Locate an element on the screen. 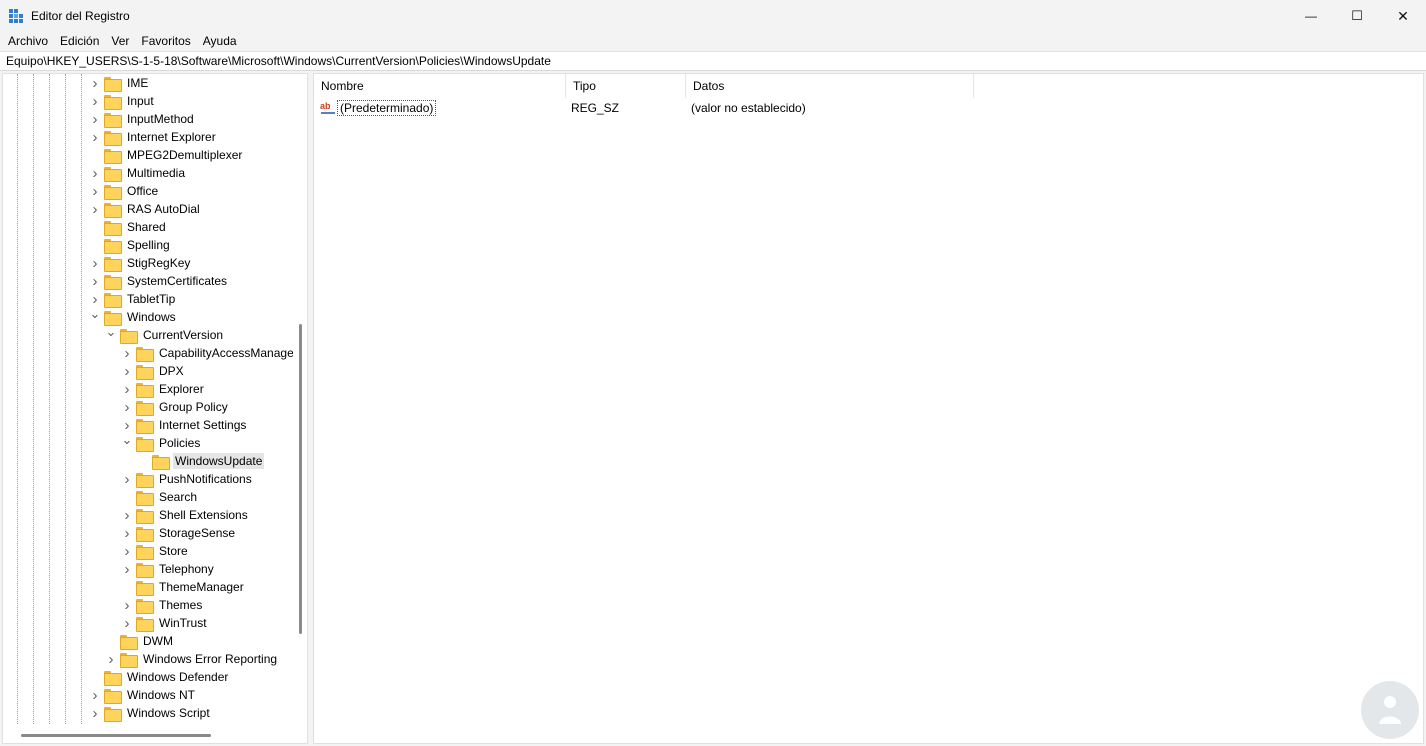 The image size is (1426, 746). tree-item-label: Explorer is located at coordinates (181, 389).